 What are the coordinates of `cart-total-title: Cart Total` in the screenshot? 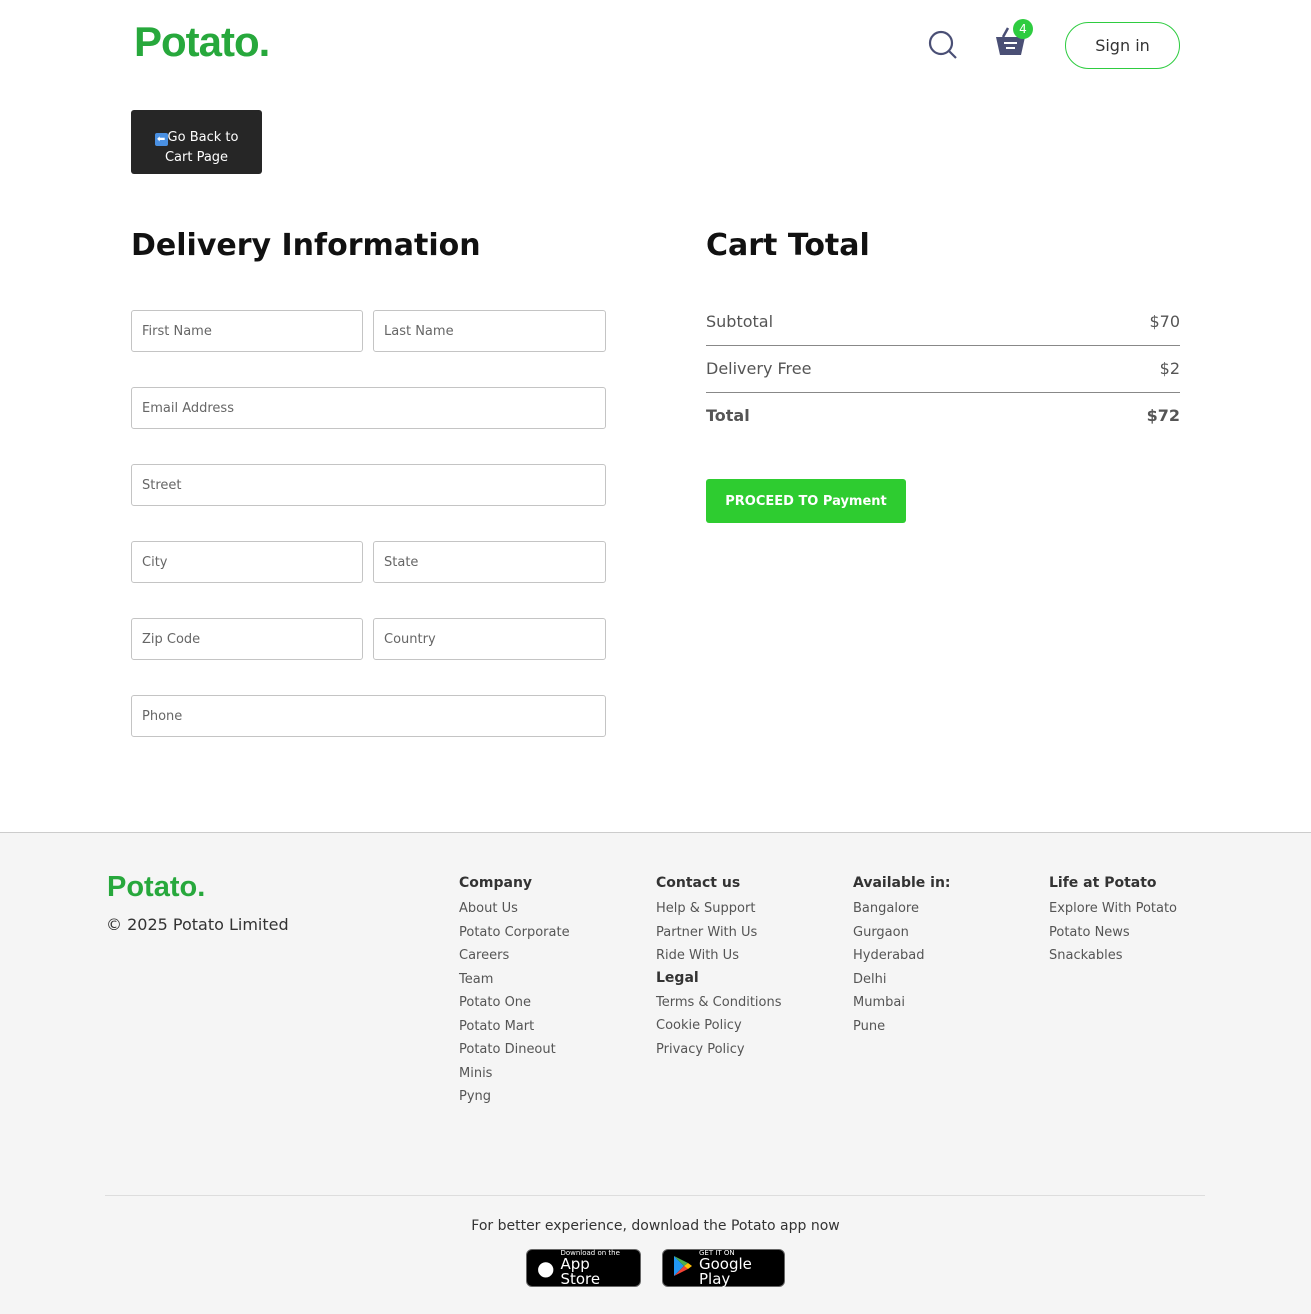 It's located at (788, 245).